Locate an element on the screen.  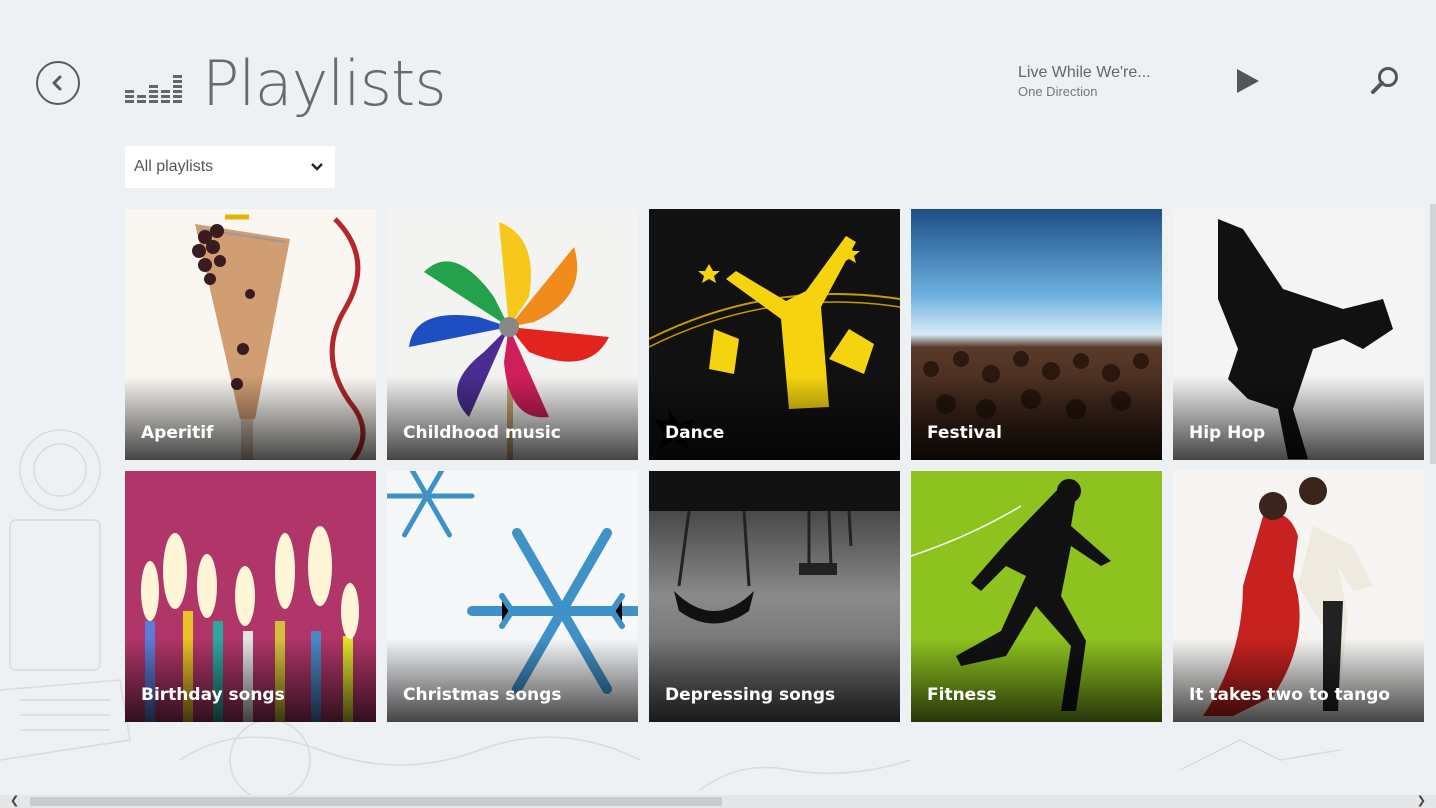
scroll-left-icon: ❮ is located at coordinates (14, 801).